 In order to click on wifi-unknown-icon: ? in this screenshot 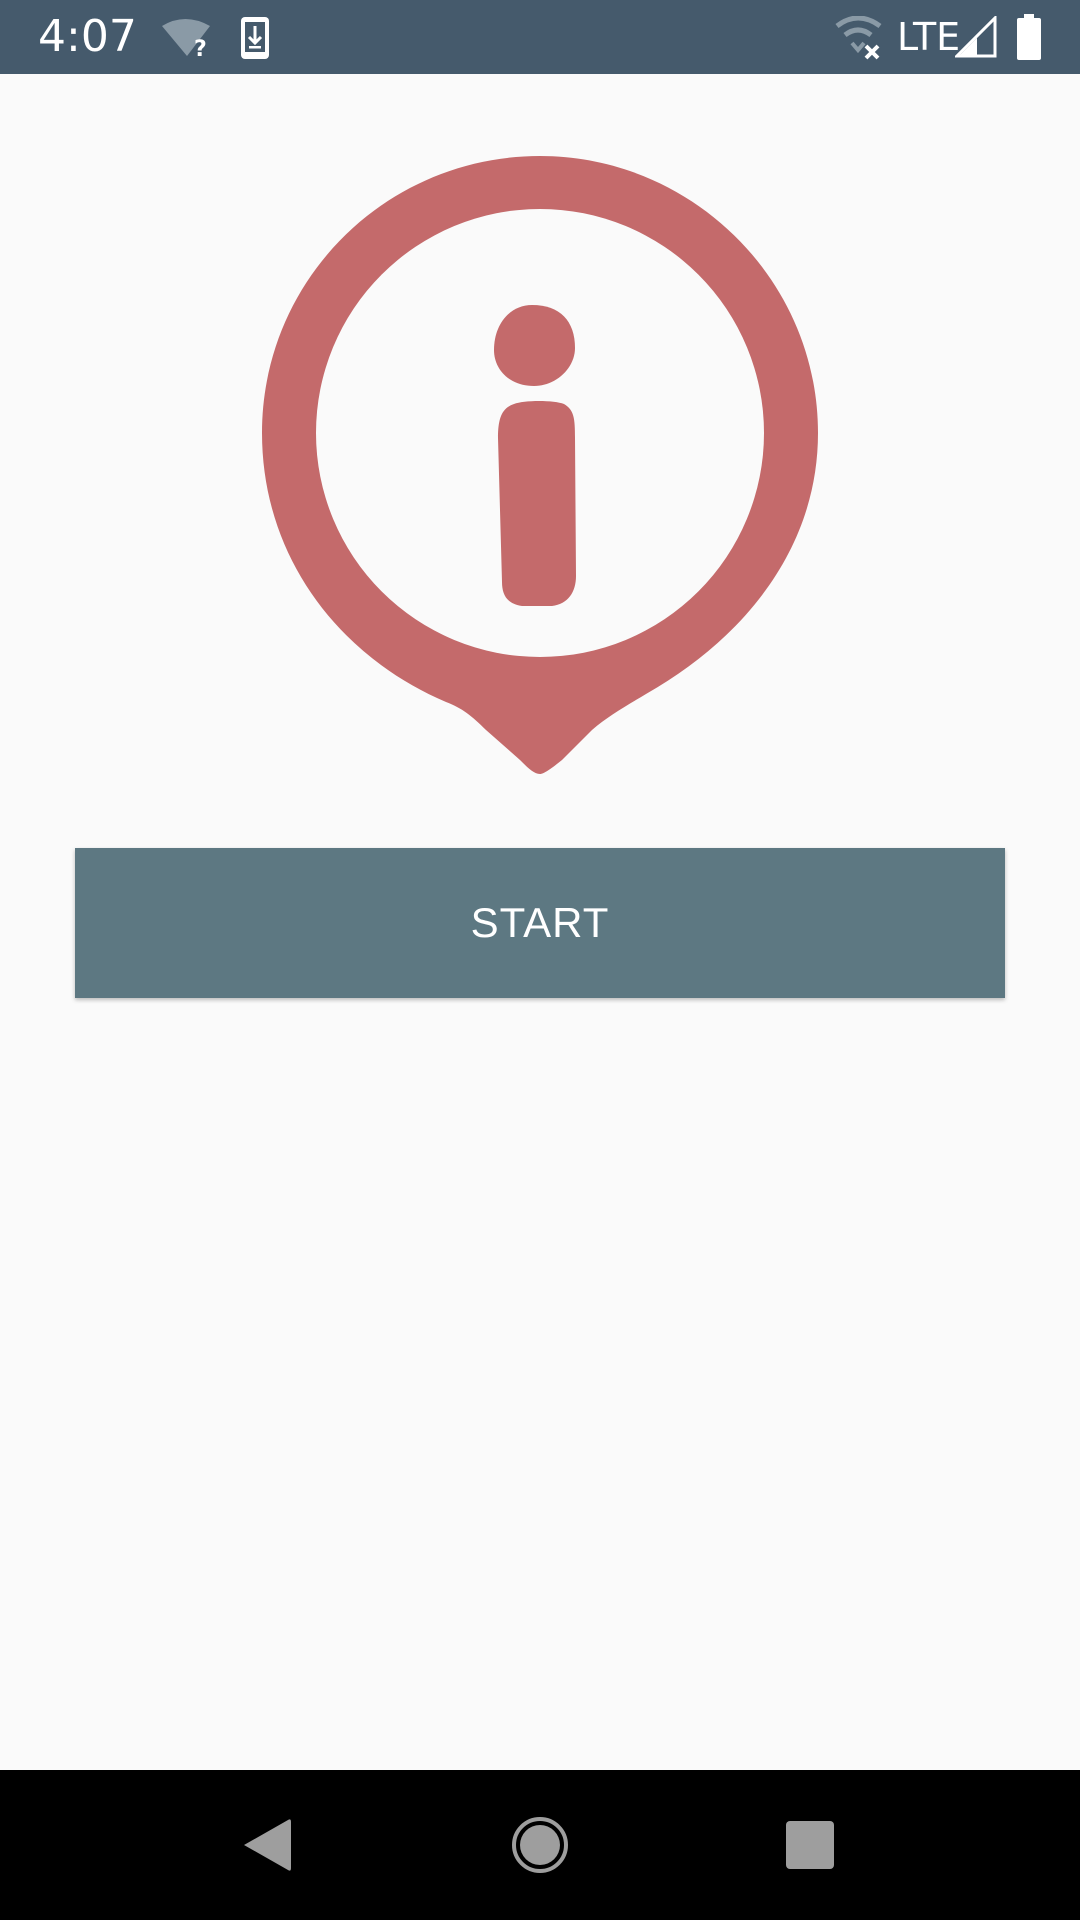, I will do `click(186, 38)`.